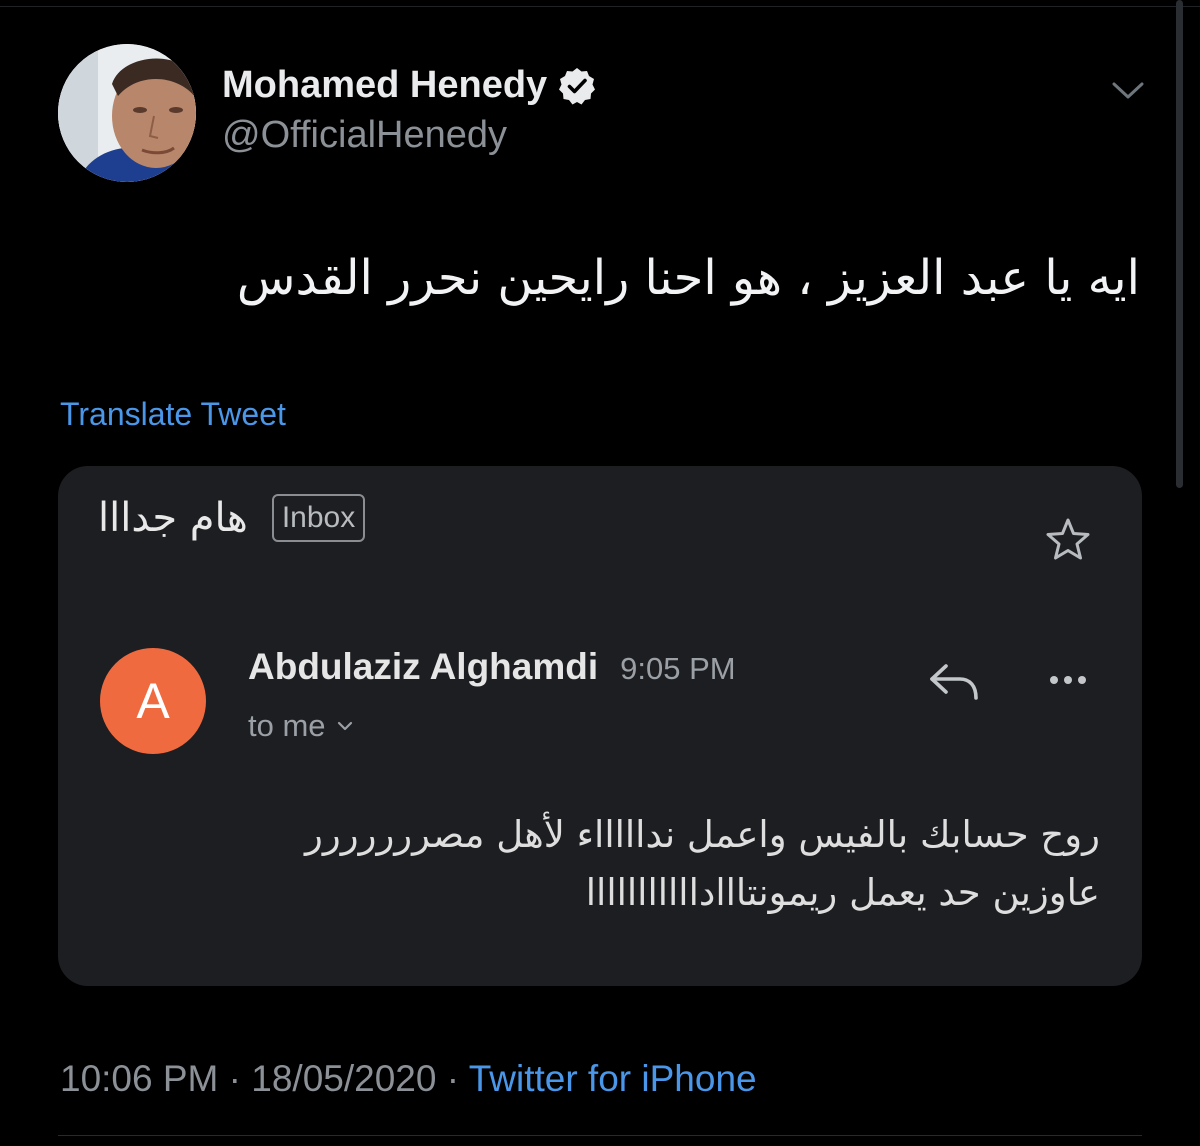 The height and width of the screenshot is (1146, 1200). Describe the element at coordinates (423, 666) in the screenshot. I see `sender-name: Abdulaziz Alghamdi` at that location.